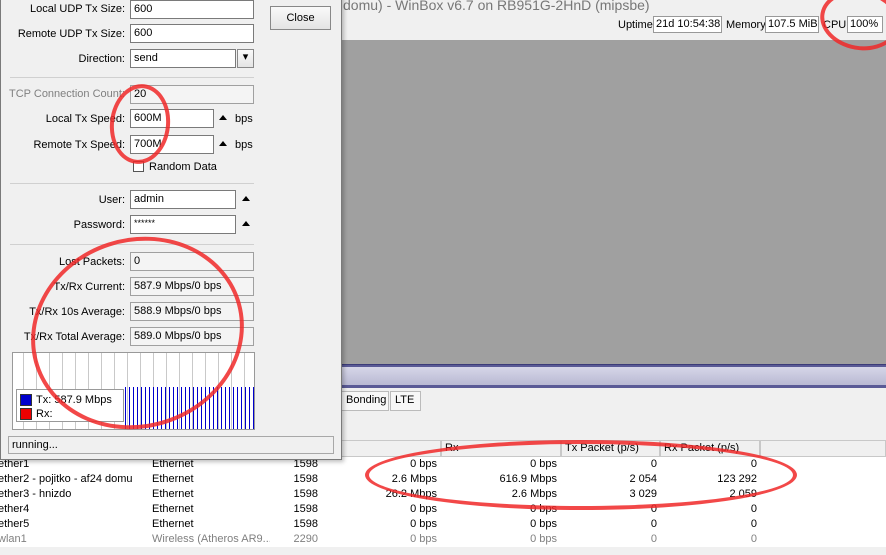  What do you see at coordinates (183, 224) in the screenshot?
I see `password-field: ******` at bounding box center [183, 224].